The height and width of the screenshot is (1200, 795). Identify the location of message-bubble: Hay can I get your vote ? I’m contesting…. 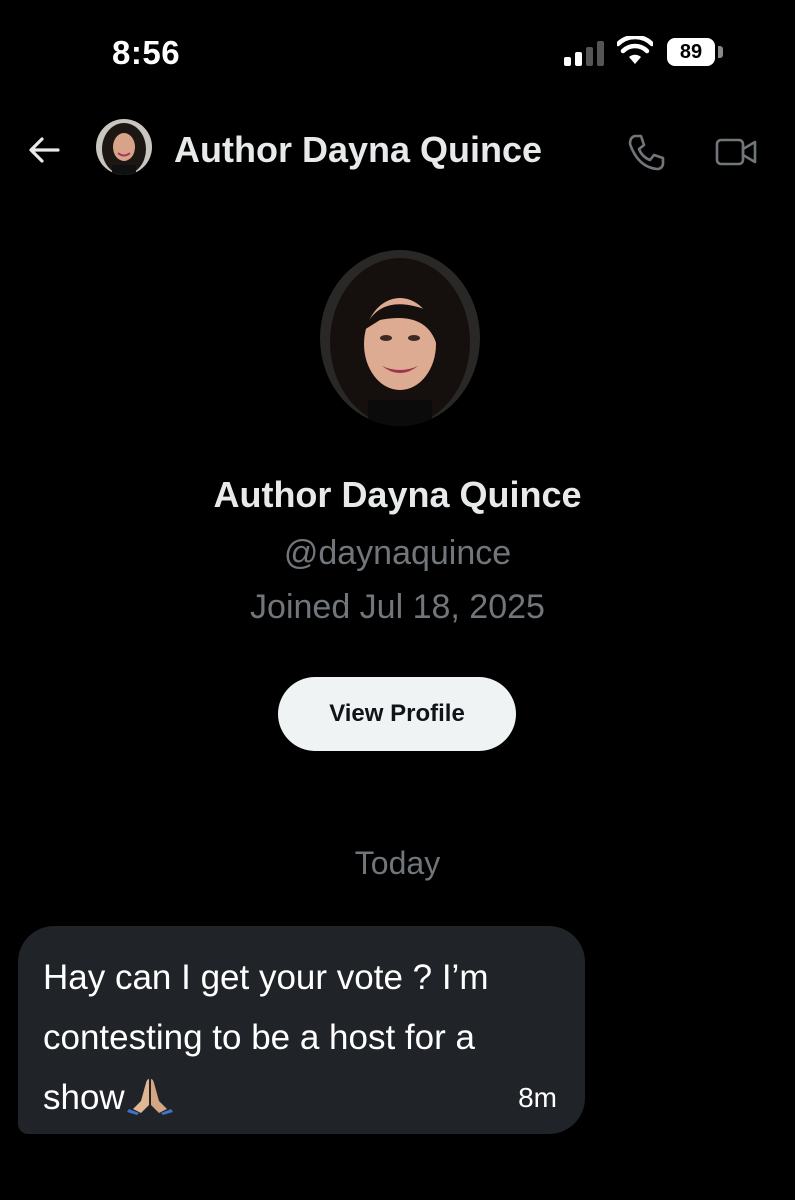
(301, 1030).